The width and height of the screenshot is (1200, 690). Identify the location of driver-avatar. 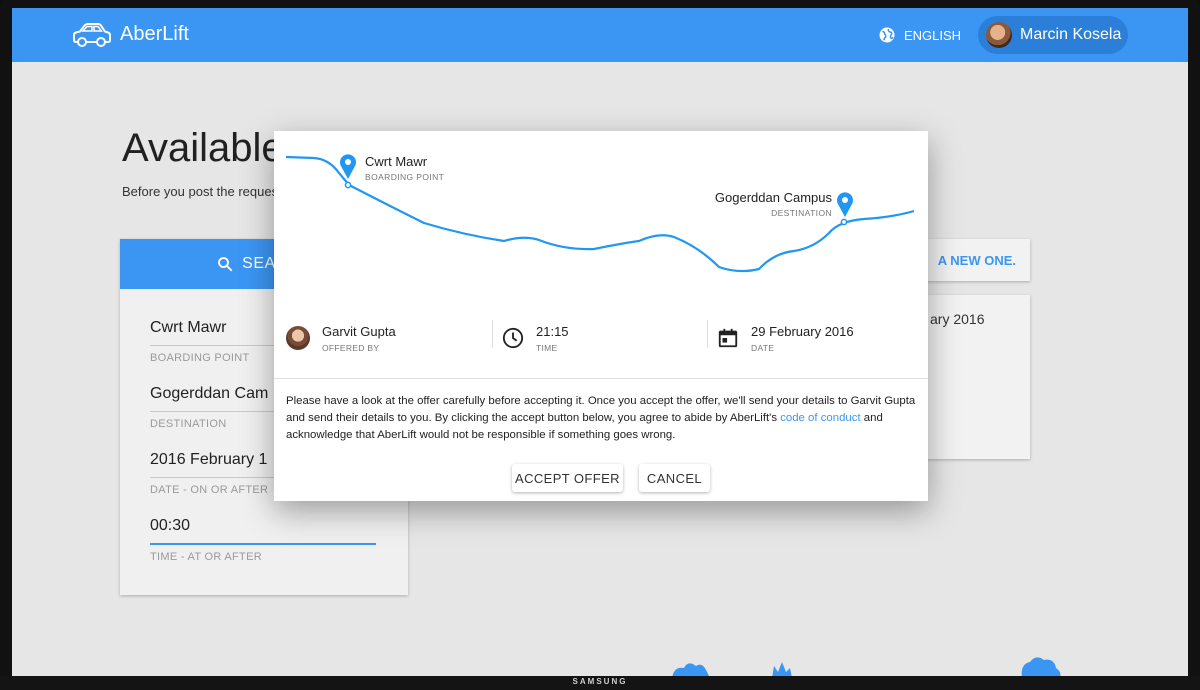
(298, 338).